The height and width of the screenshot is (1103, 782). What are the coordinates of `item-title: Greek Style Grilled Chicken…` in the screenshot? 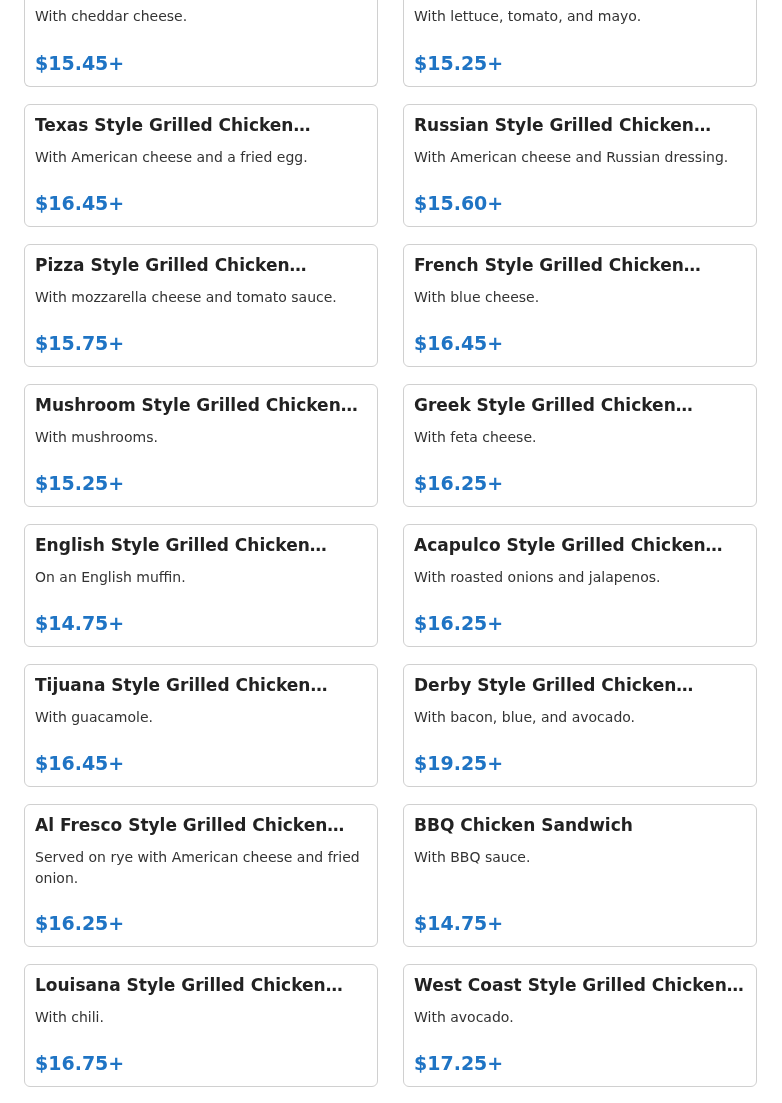 It's located at (554, 405).